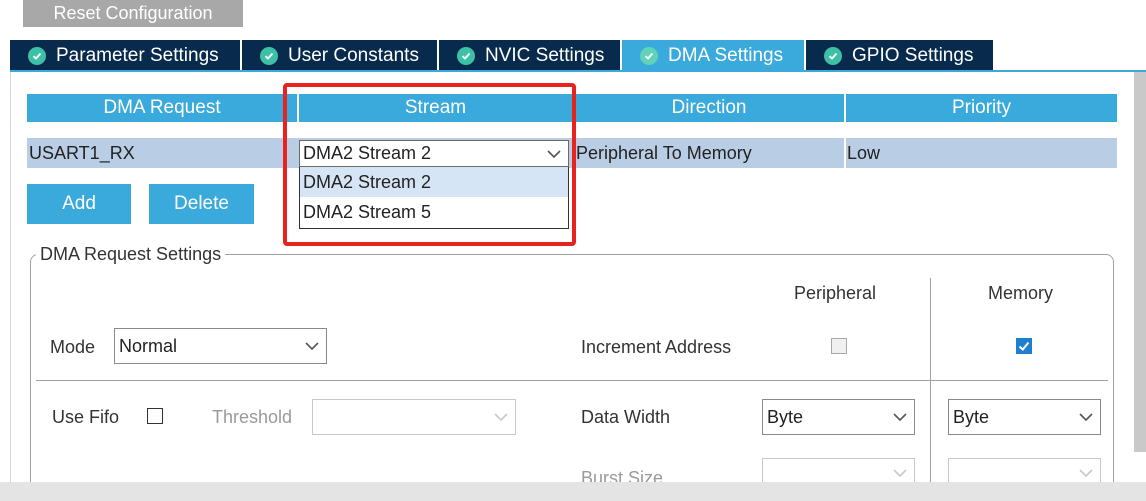 This screenshot has height=501, width=1146. I want to click on tab-gpio-settings: GPIO Settings, so click(899, 56).